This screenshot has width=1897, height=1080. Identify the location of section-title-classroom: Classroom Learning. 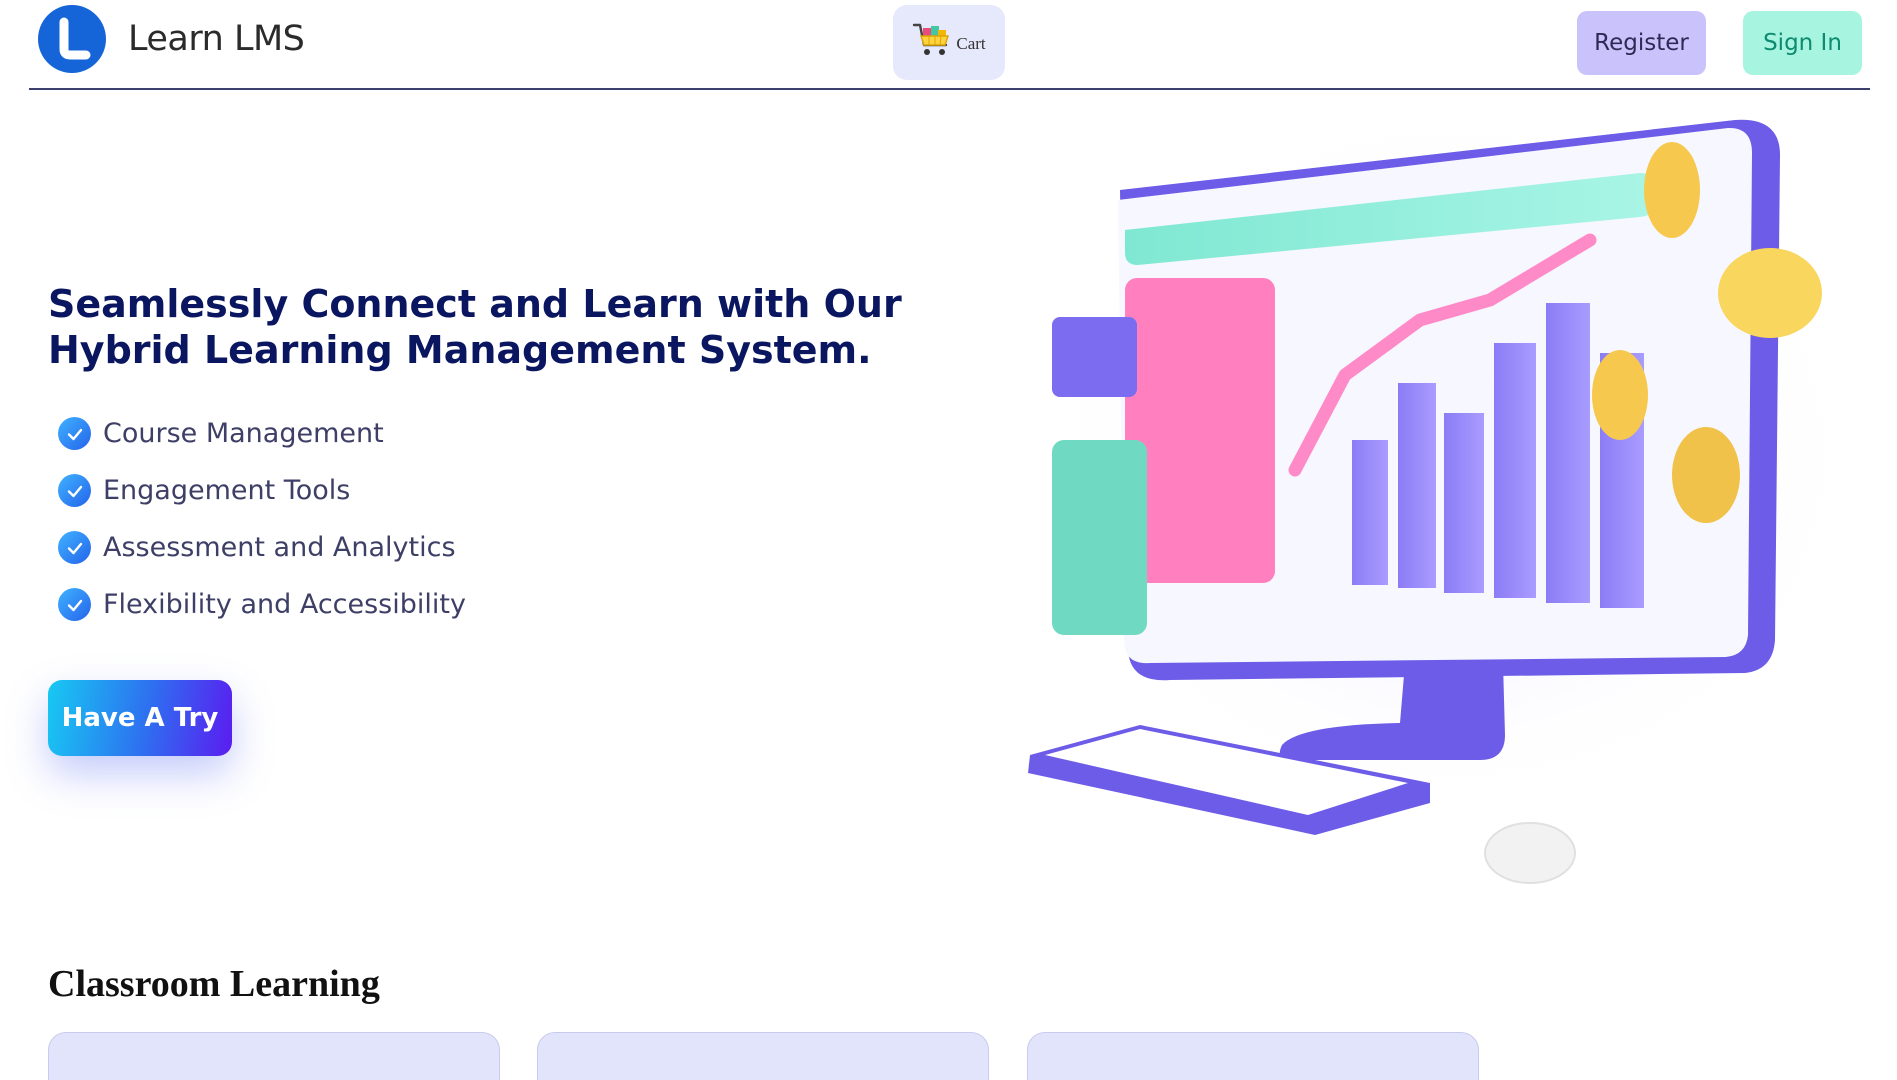
(214, 984).